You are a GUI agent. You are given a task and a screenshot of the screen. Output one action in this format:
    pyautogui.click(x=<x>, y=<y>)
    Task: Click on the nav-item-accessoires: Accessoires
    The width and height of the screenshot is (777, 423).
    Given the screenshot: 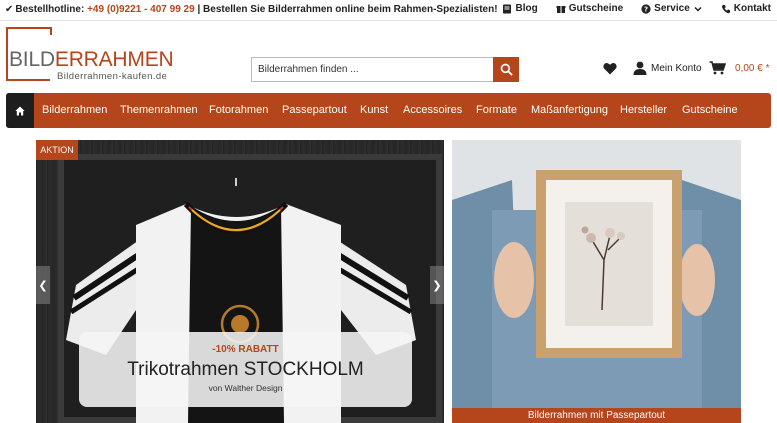 What is the action you would take?
    pyautogui.click(x=432, y=110)
    